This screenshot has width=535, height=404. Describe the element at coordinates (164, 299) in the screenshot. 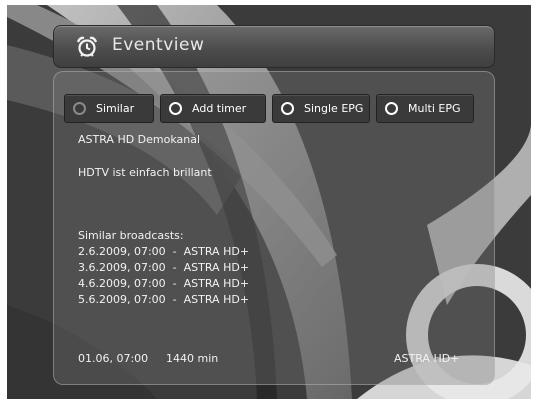

I see `similar-item: 5.6.2009, 07:00 - ASTRA HD+` at that location.